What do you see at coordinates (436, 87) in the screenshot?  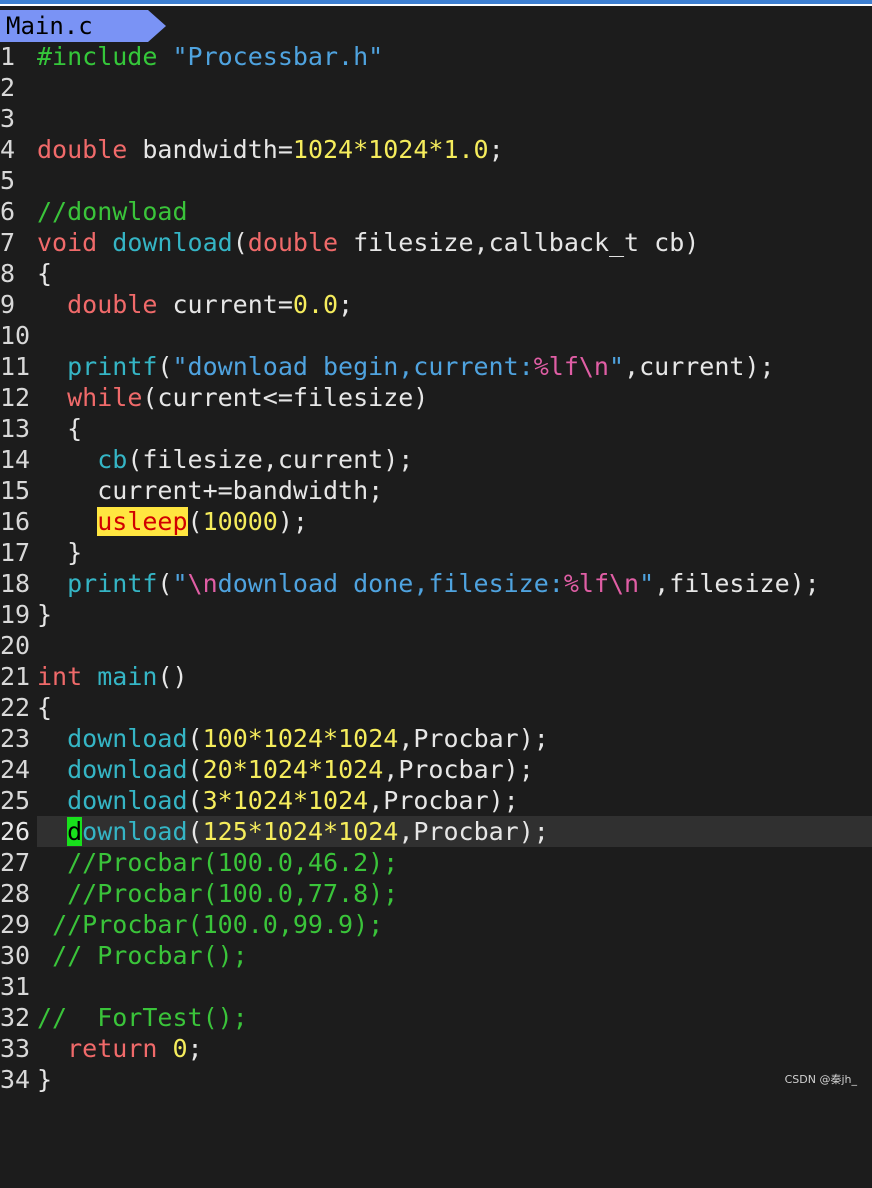 I see `code-line: 2` at bounding box center [436, 87].